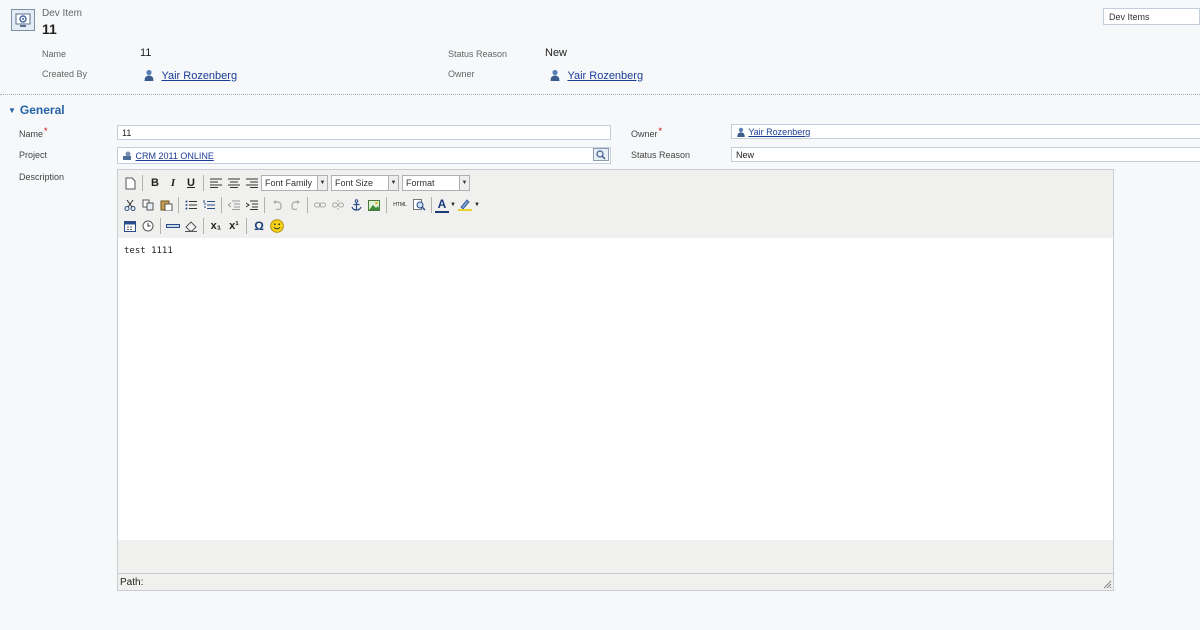  I want to click on name-label: Name*, so click(33, 132).